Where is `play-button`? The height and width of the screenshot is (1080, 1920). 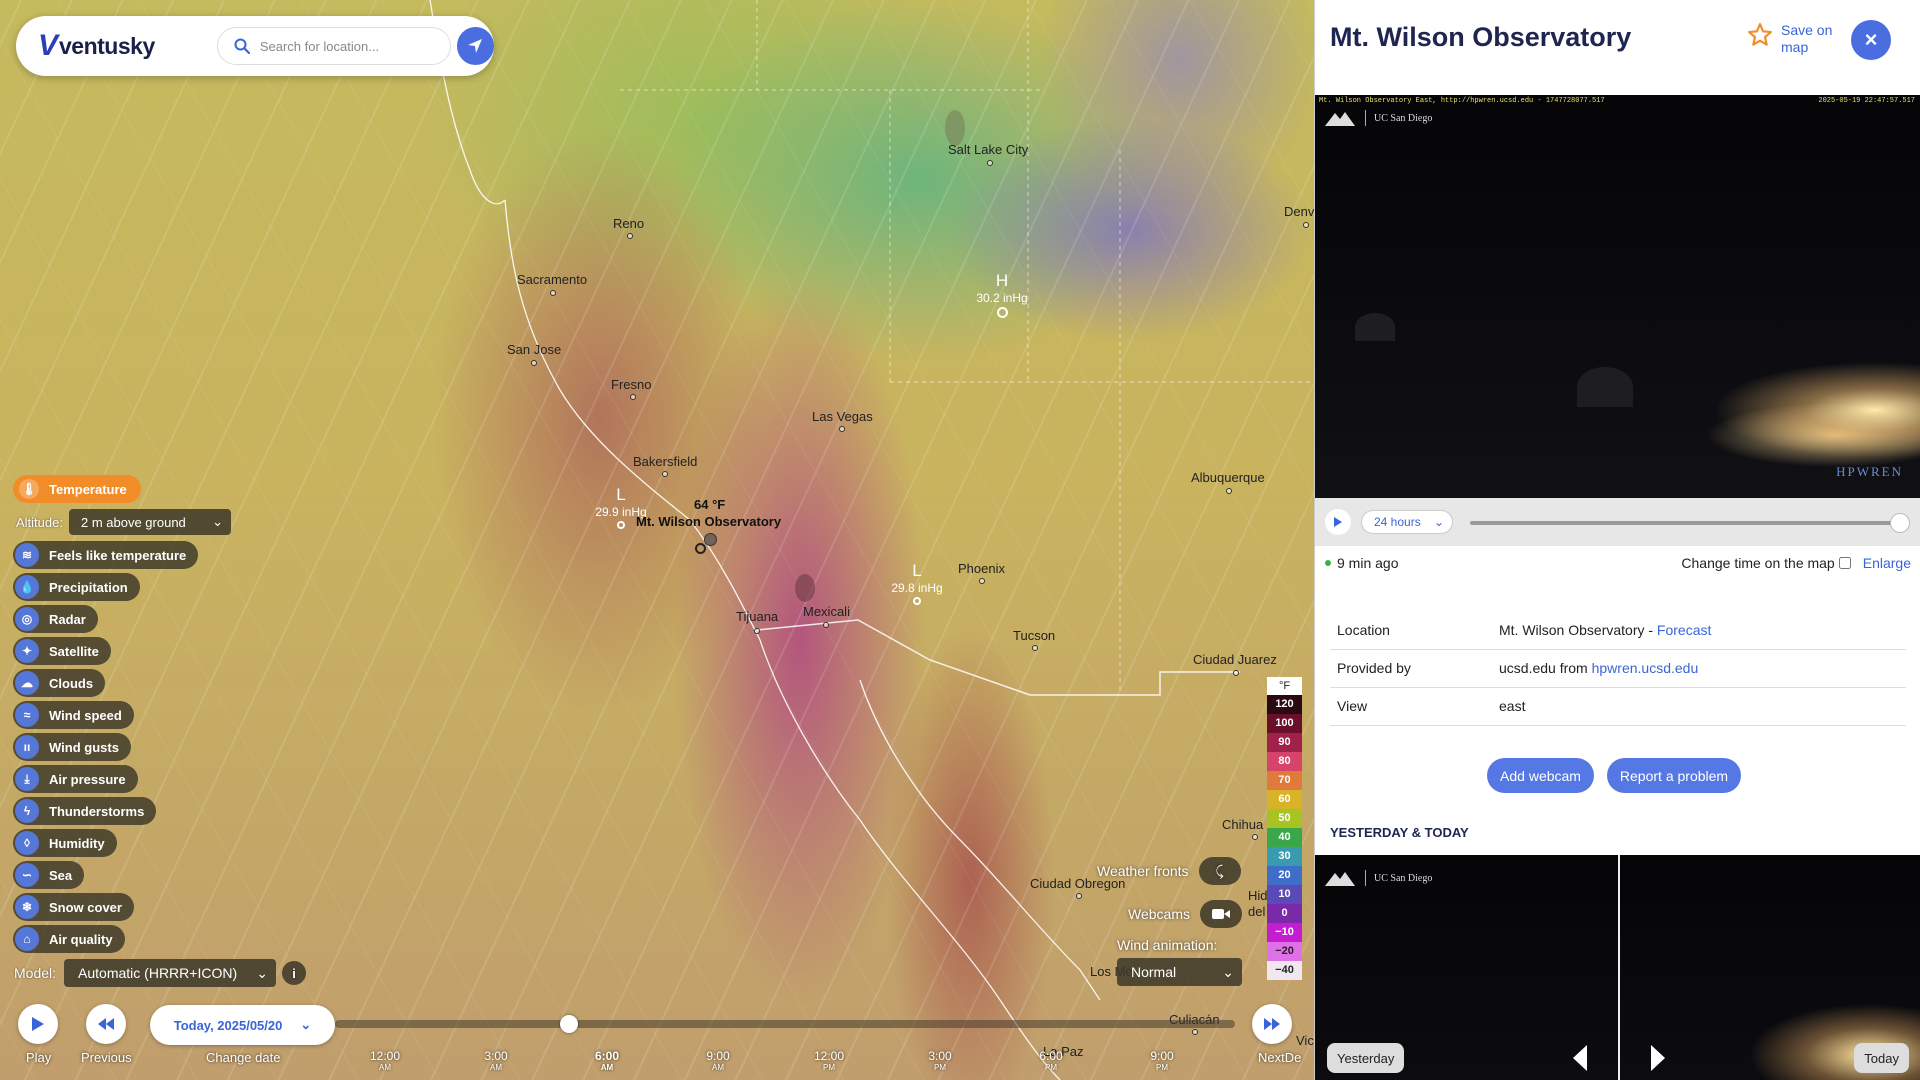
play-button is located at coordinates (38, 1024).